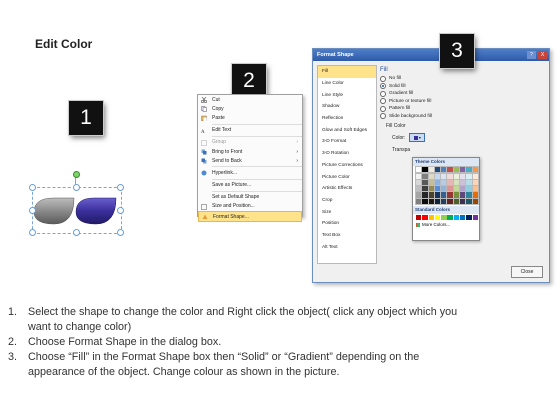 Image resolution: width=560 pixels, height=420 pixels. What do you see at coordinates (347, 119) in the screenshot?
I see `nav-reflection: Reflection` at bounding box center [347, 119].